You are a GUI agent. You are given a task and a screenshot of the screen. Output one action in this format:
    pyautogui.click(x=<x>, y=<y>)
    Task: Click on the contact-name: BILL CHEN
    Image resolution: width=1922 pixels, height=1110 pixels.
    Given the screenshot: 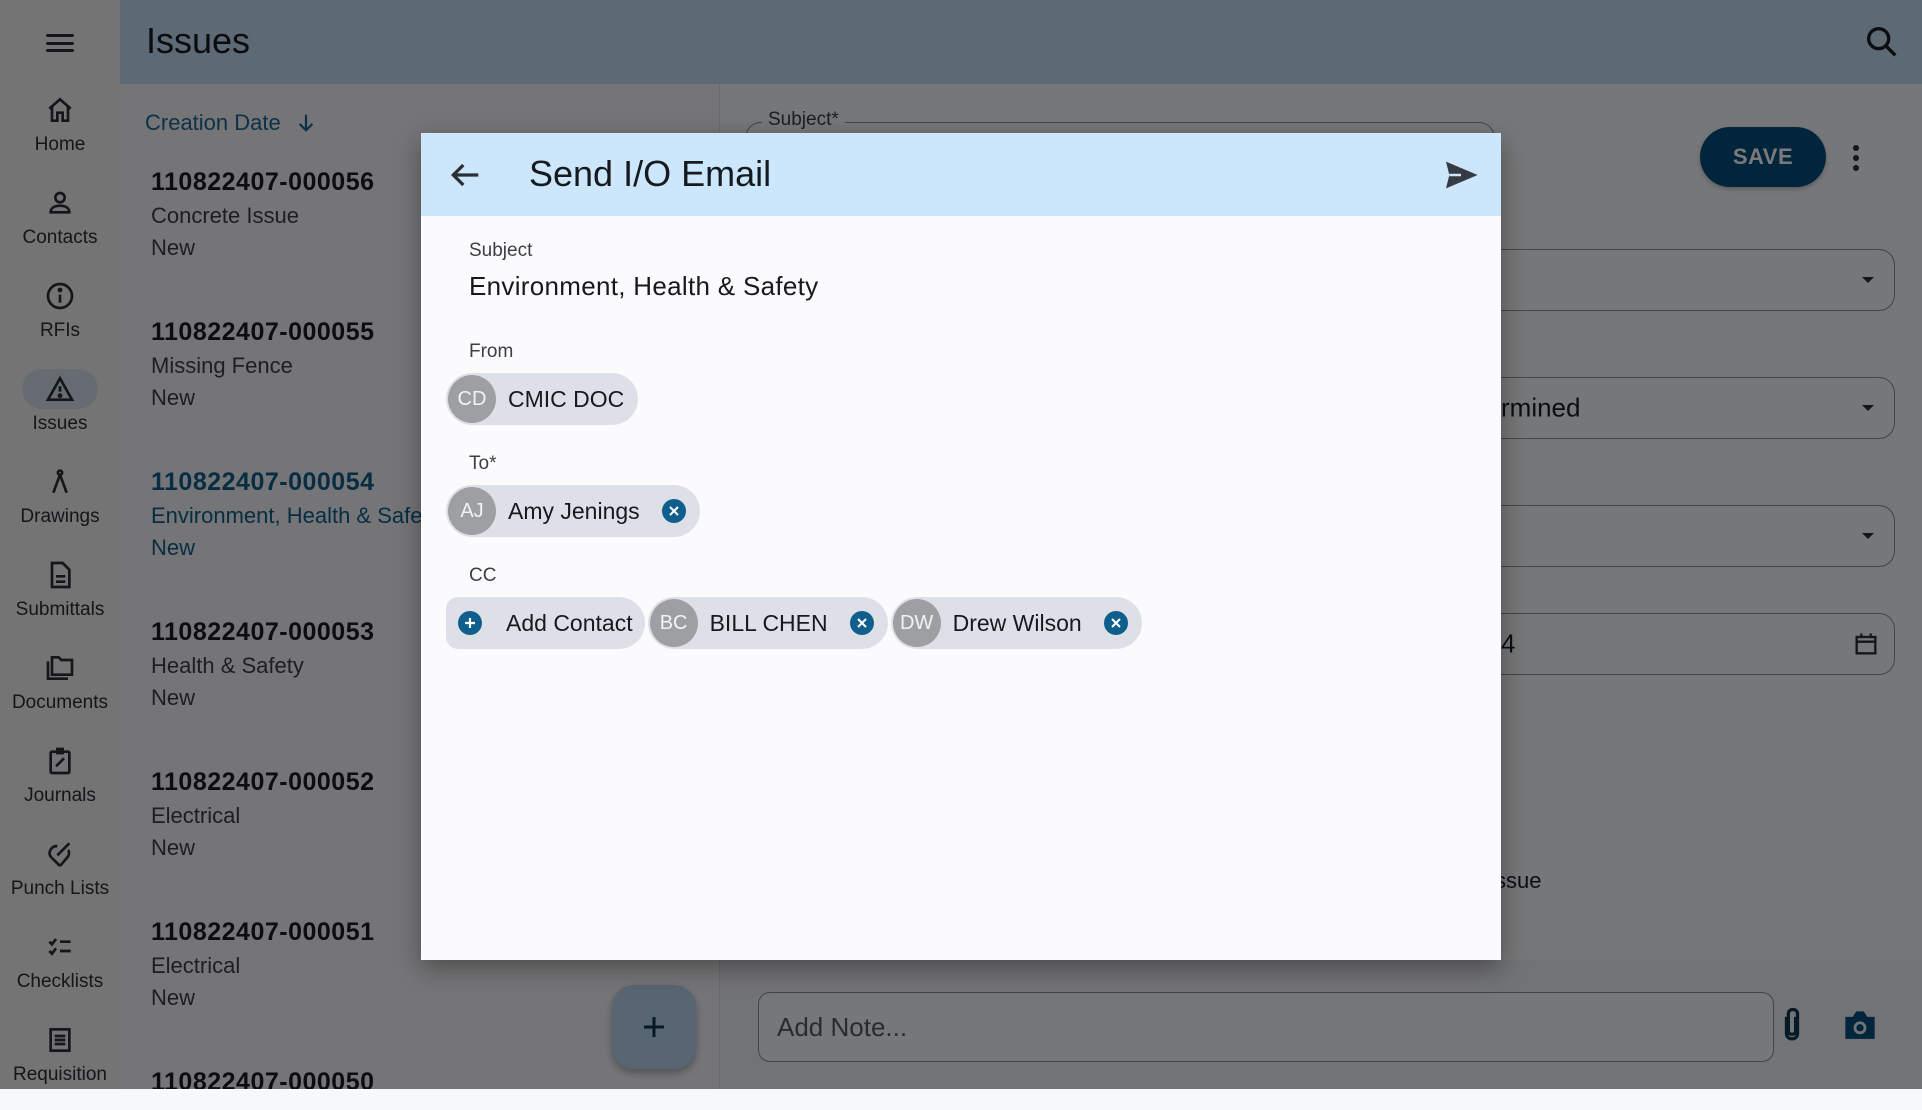 What is the action you would take?
    pyautogui.click(x=769, y=623)
    